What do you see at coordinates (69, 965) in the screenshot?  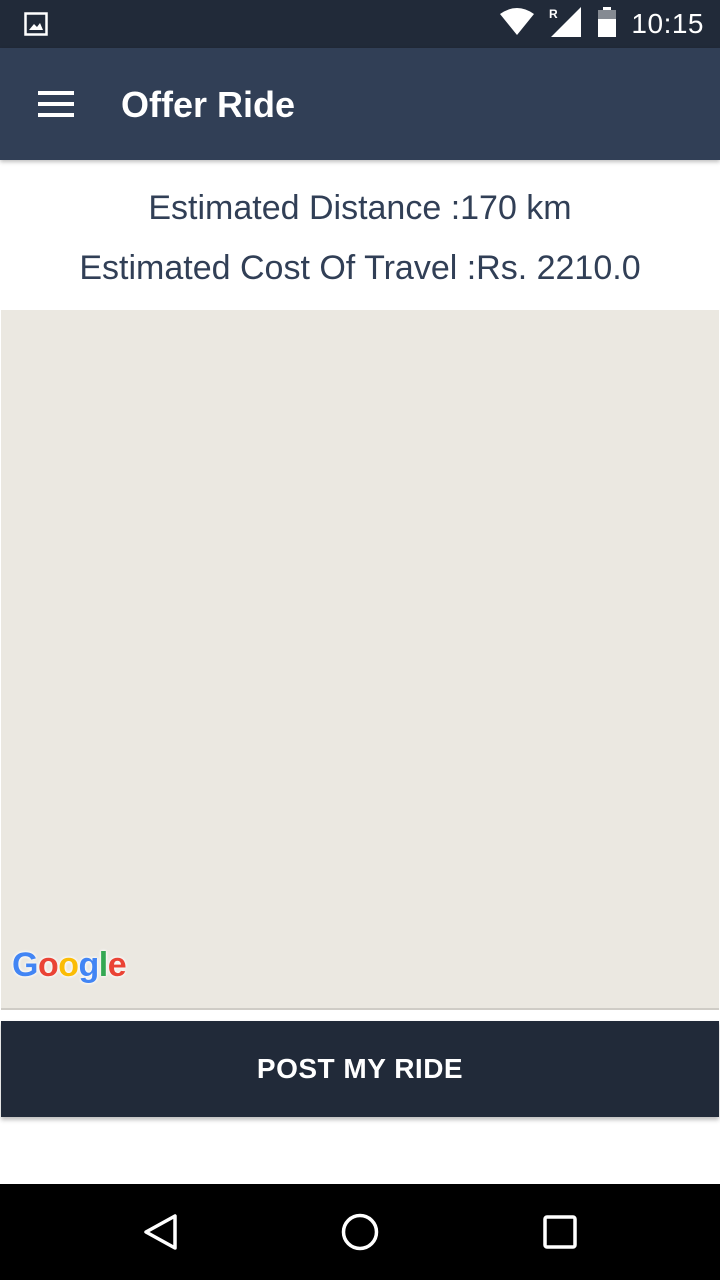 I see `google-attribution-logo: Google` at bounding box center [69, 965].